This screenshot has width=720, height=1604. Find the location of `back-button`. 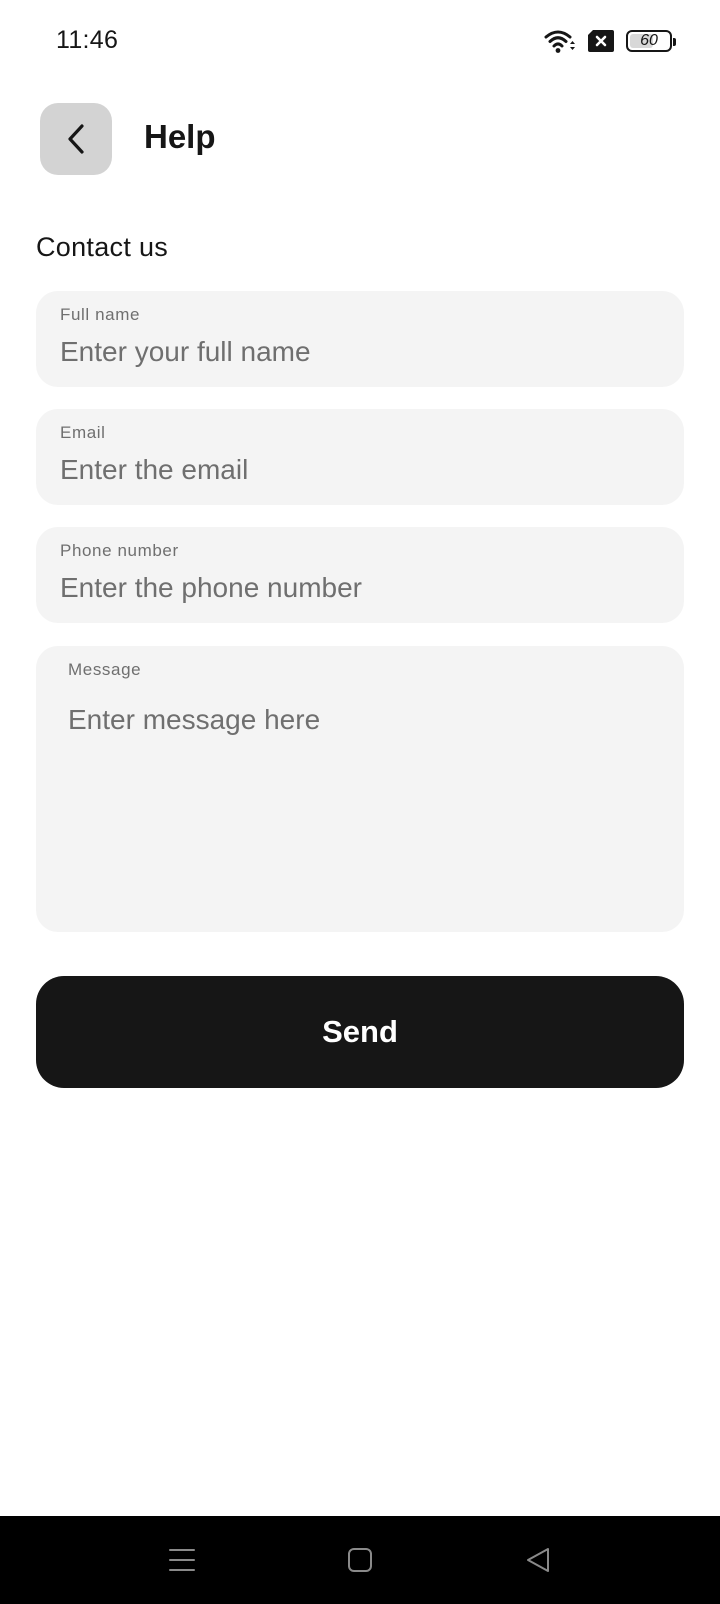

back-button is located at coordinates (76, 139).